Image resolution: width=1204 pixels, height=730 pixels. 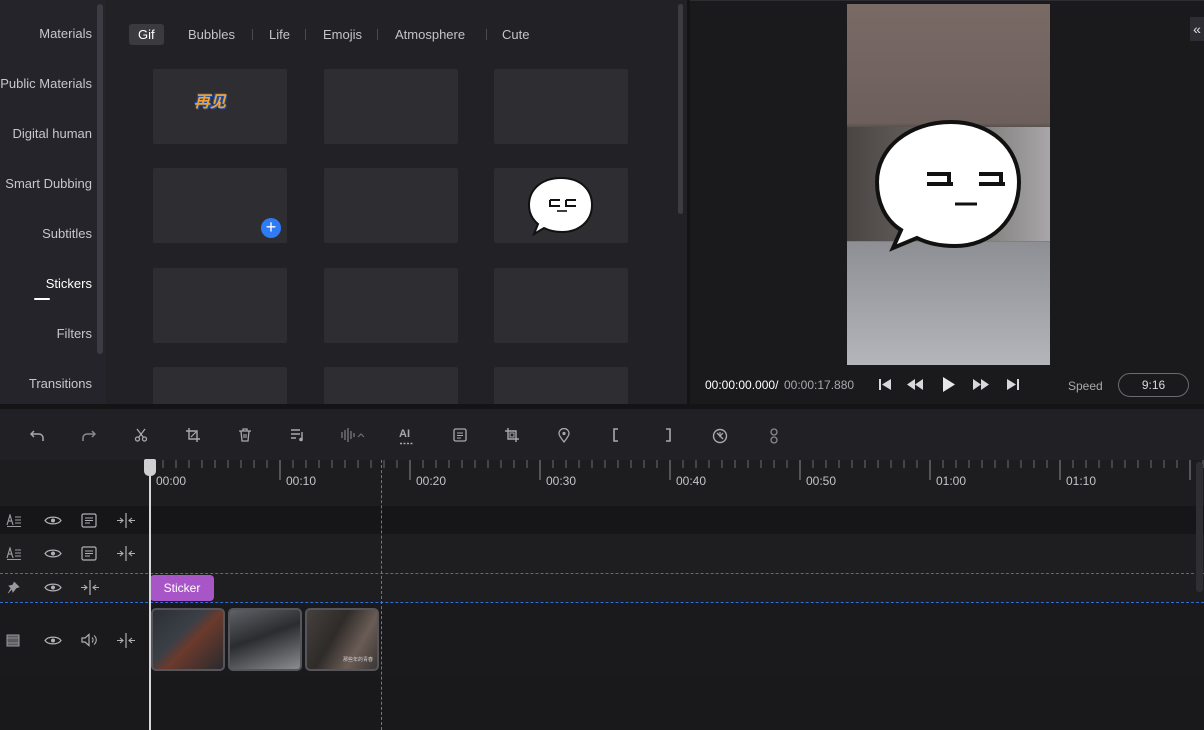 What do you see at coordinates (515, 34) in the screenshot?
I see `tab-cute: Cute` at bounding box center [515, 34].